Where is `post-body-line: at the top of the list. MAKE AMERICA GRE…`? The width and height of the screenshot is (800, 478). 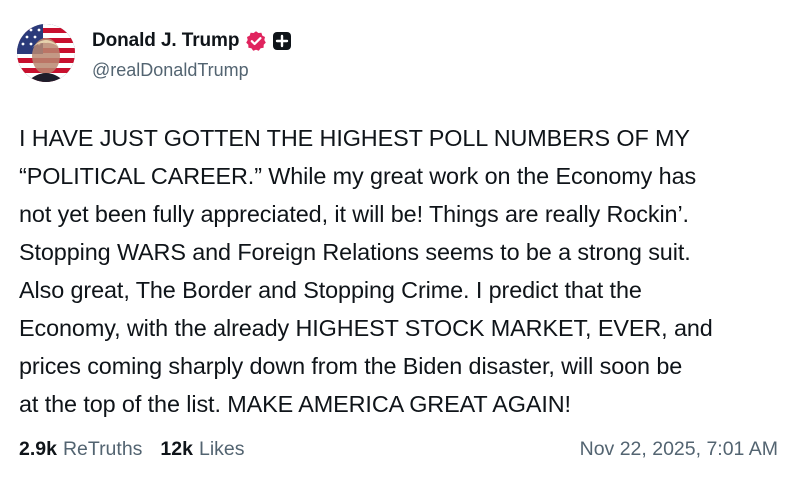 post-body-line: at the top of the list. MAKE AMERICA GRE… is located at coordinates (295, 404).